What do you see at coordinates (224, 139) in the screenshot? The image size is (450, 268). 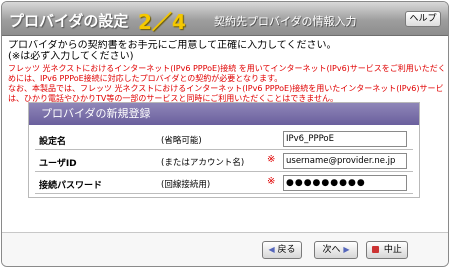 I see `row-setting-name: 設定名 (省略可能)` at bounding box center [224, 139].